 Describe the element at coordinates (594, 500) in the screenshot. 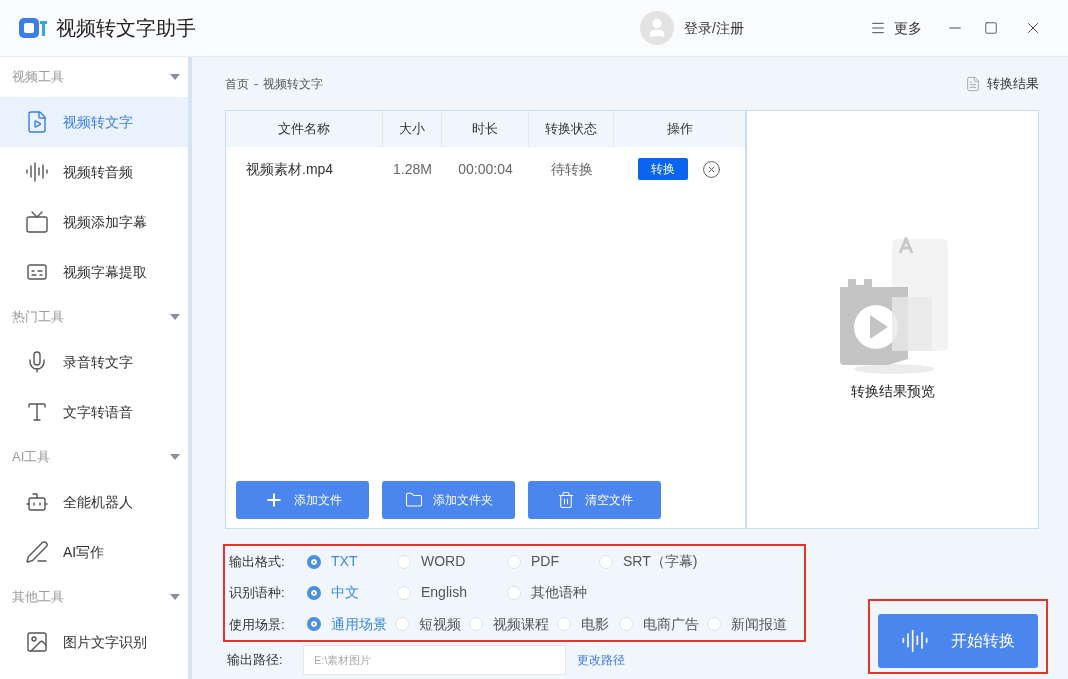

I see `file-action-button: 清空文件` at that location.